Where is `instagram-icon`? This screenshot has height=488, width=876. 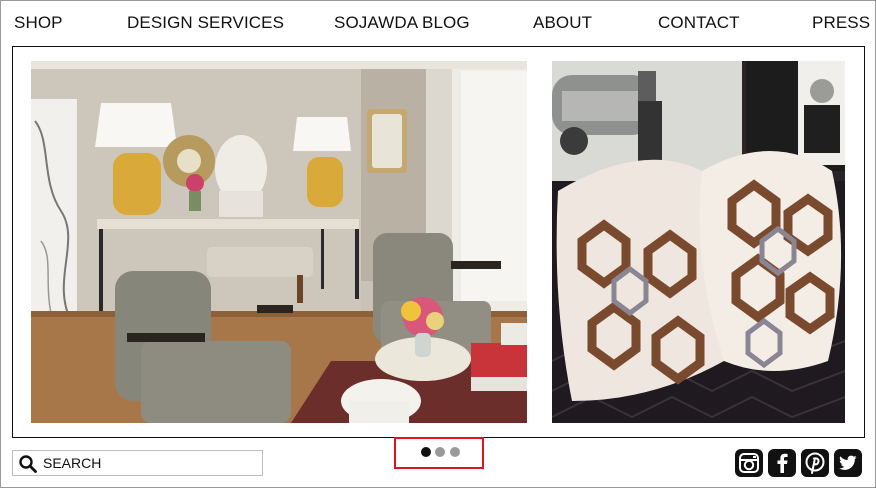 instagram-icon is located at coordinates (749, 463).